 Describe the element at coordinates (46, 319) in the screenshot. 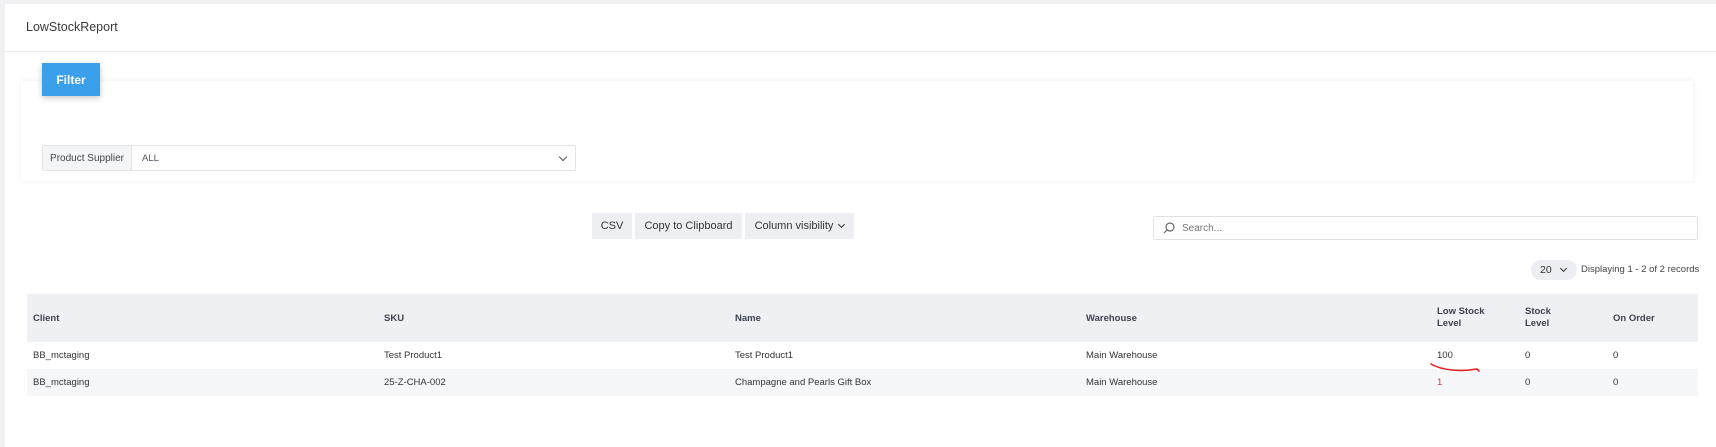

I see `column-header-client: Client` at that location.